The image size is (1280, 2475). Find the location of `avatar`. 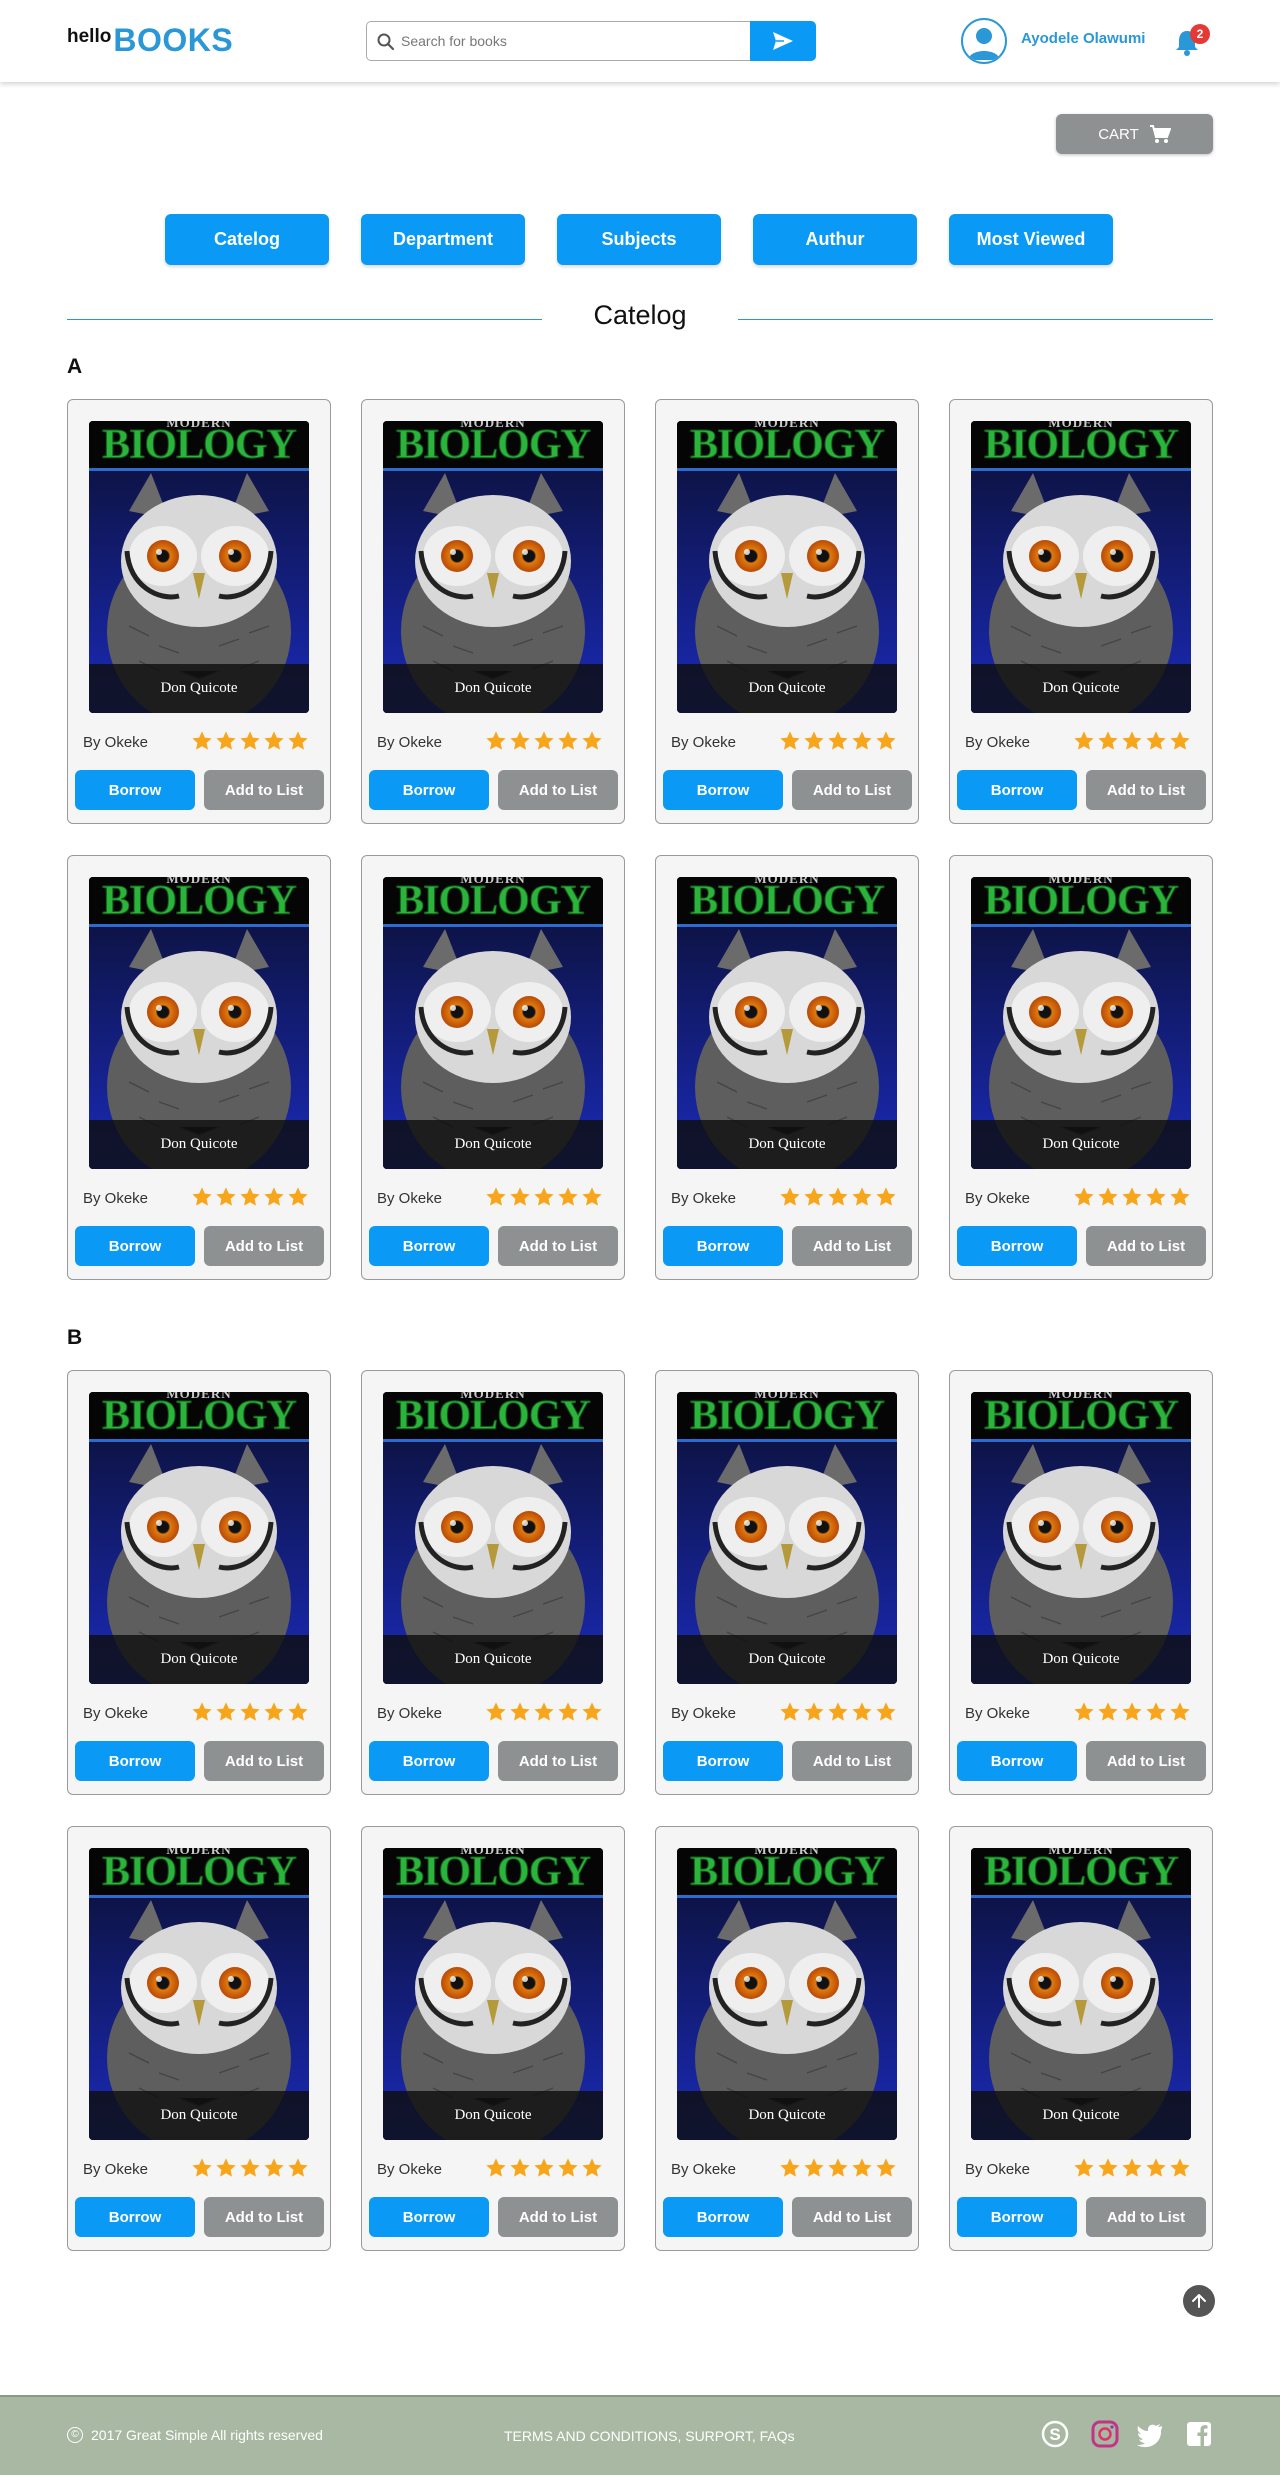

avatar is located at coordinates (984, 41).